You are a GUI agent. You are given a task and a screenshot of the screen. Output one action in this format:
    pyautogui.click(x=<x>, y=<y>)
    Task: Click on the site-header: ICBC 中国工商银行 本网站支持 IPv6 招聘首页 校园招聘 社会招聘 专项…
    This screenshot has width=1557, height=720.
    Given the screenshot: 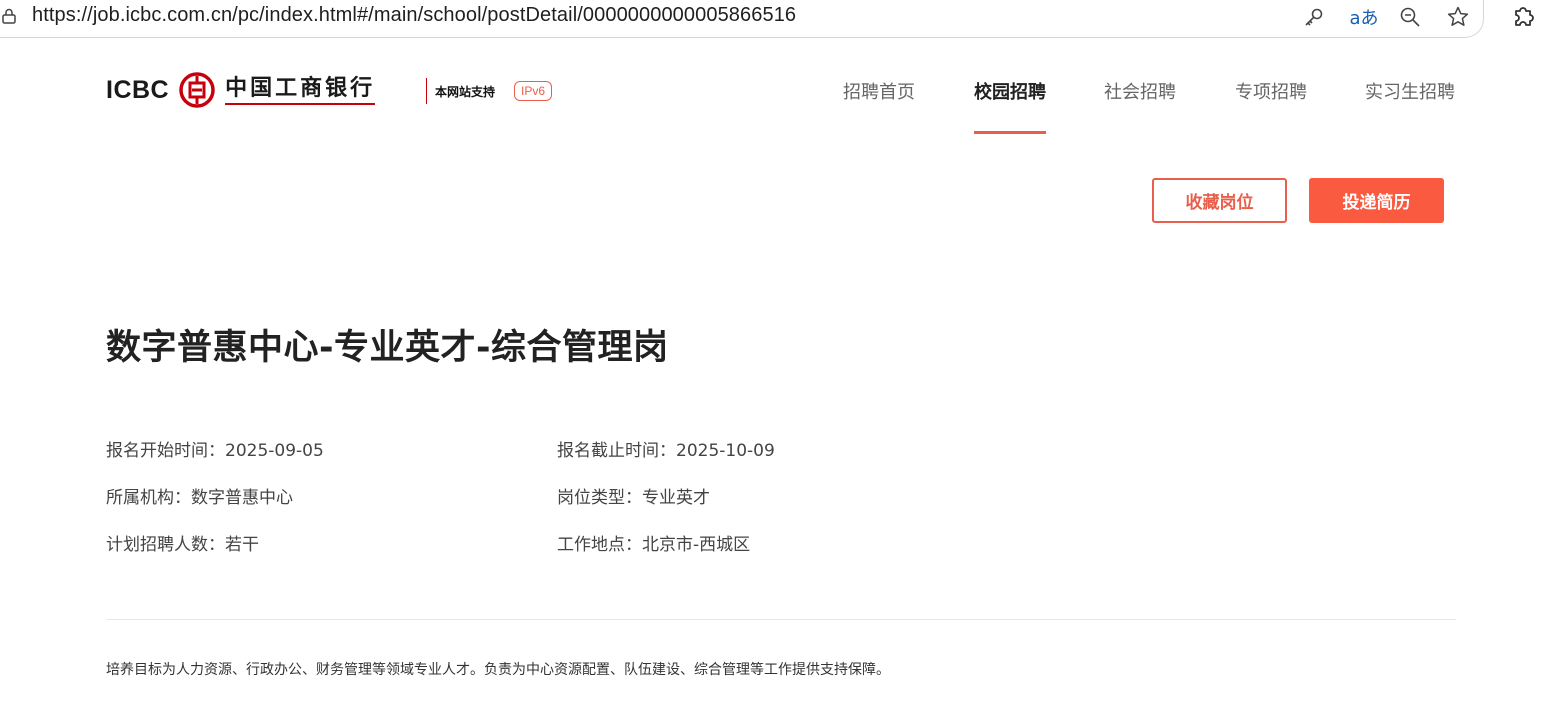 What is the action you would take?
    pyautogui.click(x=778, y=89)
    